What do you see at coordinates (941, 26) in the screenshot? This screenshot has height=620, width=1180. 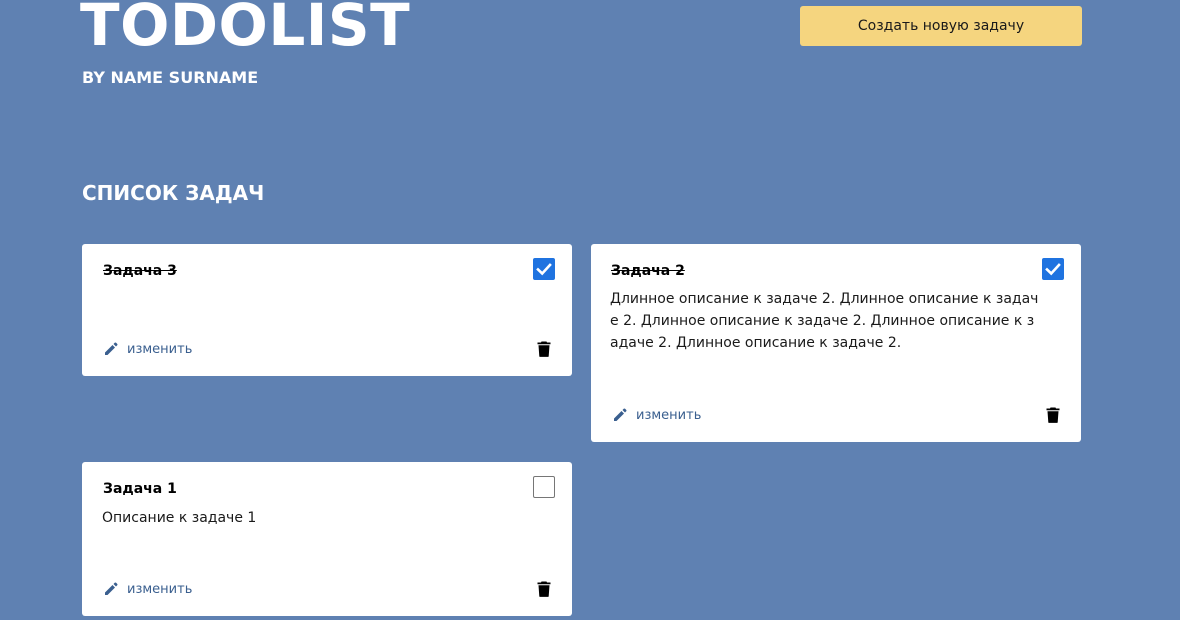 I see `create-task-button: Создать новую задачу` at bounding box center [941, 26].